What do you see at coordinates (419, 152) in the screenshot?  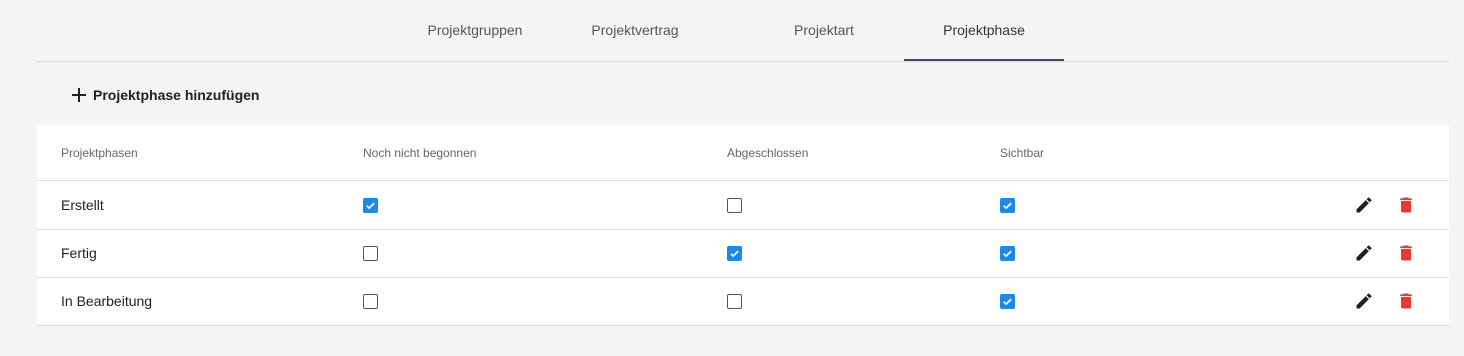 I see `column-header-noch-nicht-begonnen: Noch nicht begonnen` at bounding box center [419, 152].